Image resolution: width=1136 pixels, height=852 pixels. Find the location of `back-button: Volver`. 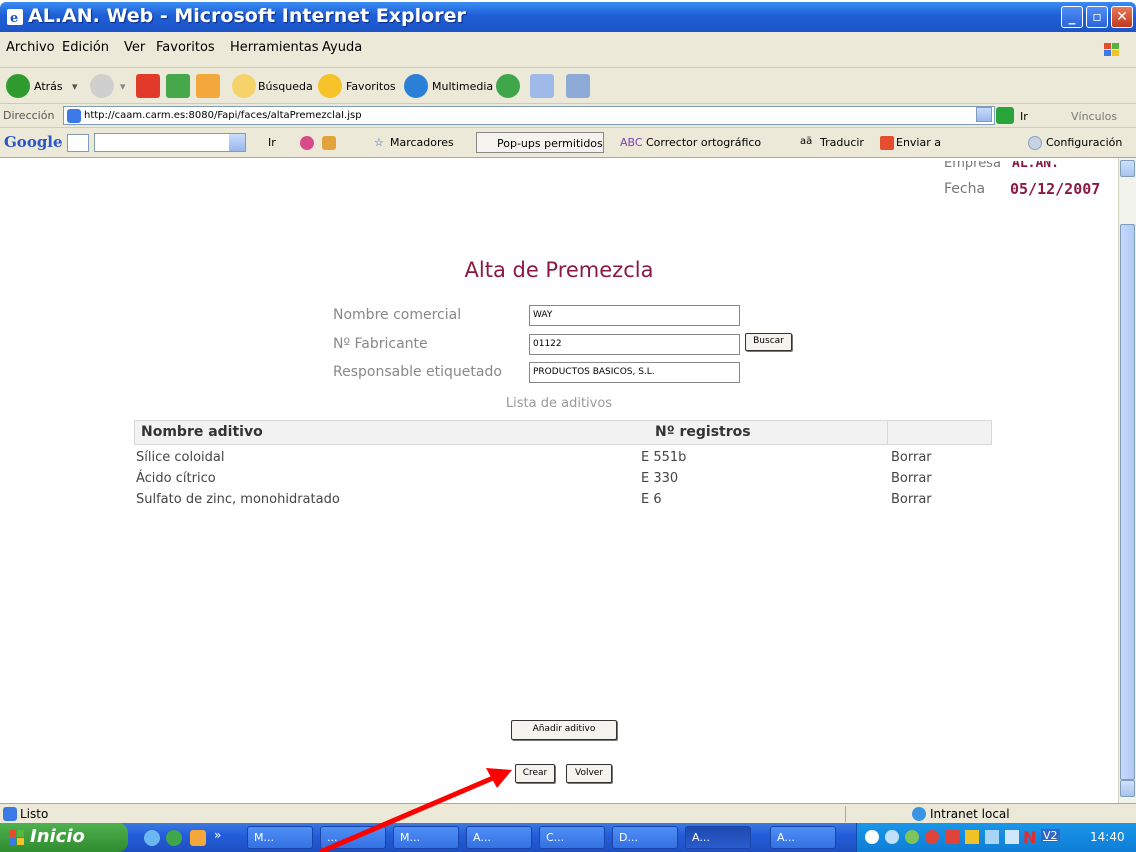

back-button: Volver is located at coordinates (589, 773).